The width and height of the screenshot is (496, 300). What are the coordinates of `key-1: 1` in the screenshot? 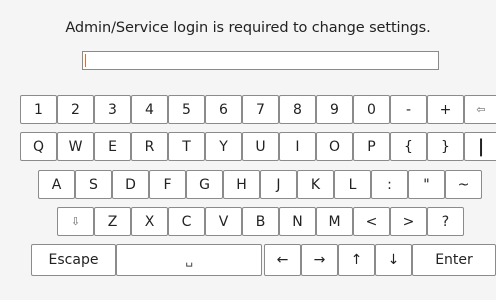 It's located at (38, 109).